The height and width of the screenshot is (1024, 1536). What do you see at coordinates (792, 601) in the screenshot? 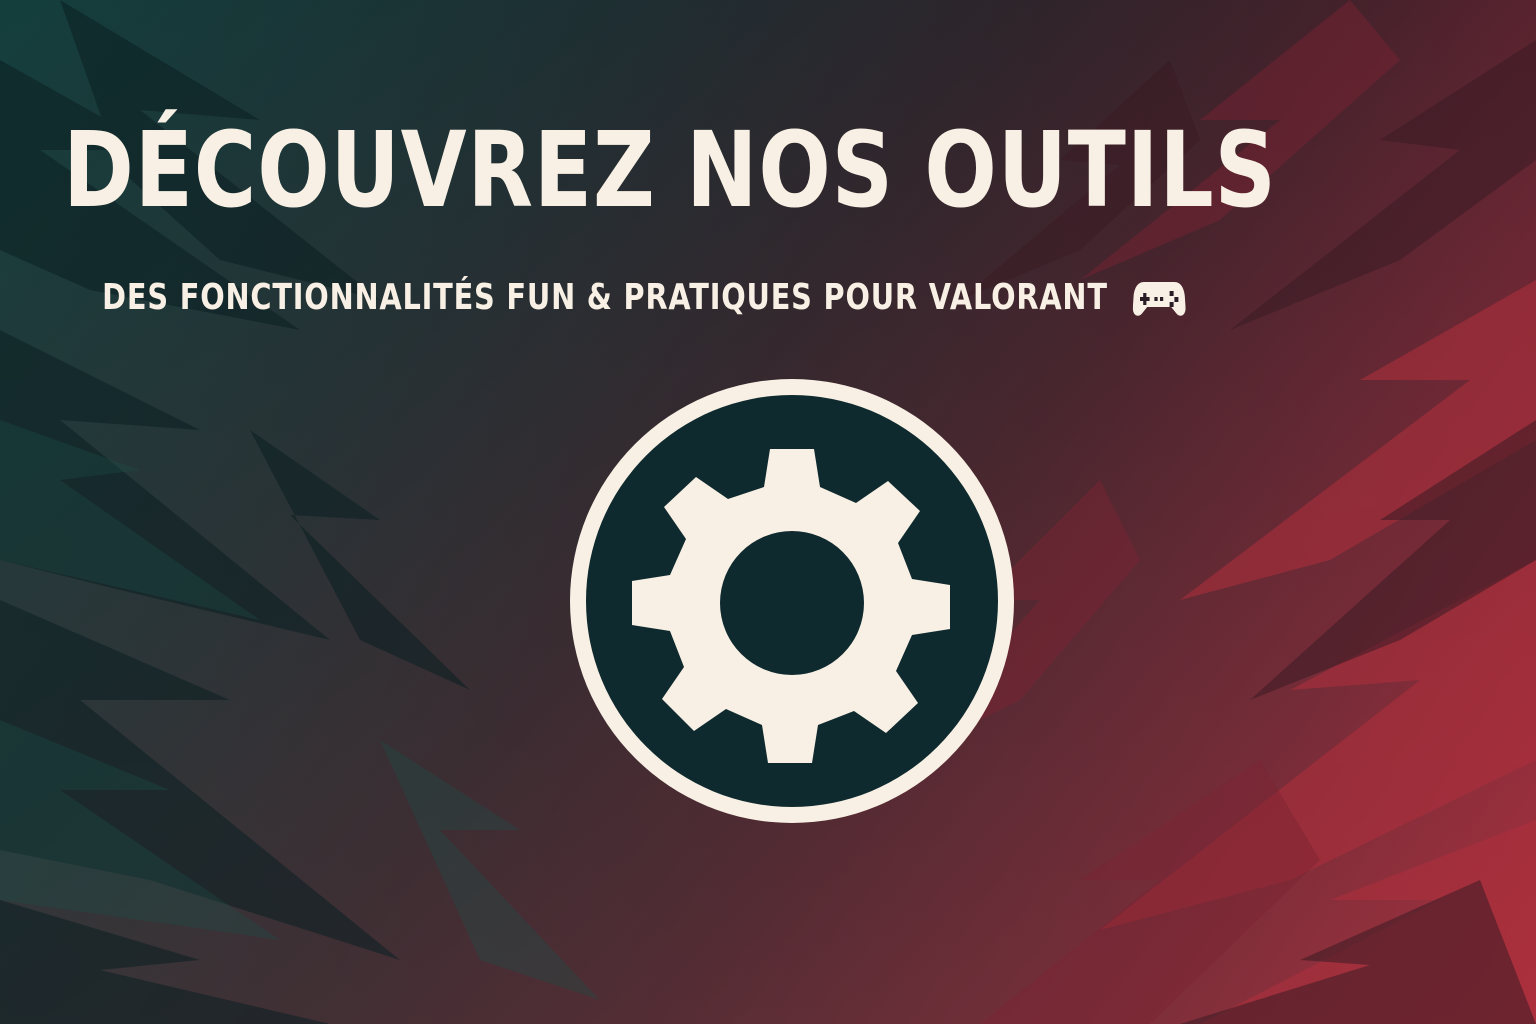
I see `gear-icon` at bounding box center [792, 601].